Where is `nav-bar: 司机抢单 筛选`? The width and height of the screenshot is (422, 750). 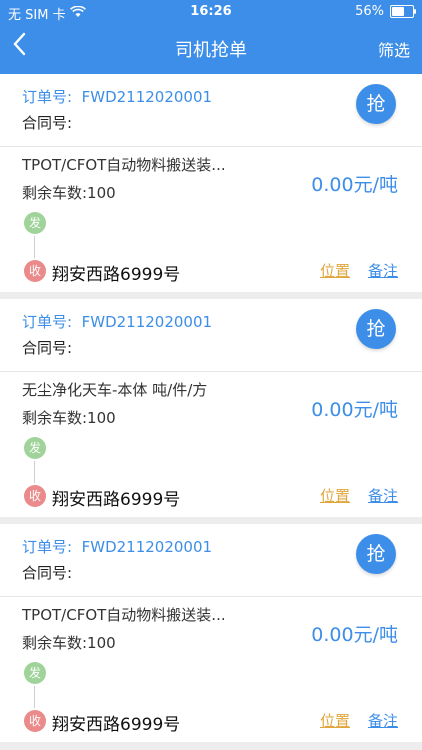 nav-bar: 司机抢单 筛选 is located at coordinates (211, 48).